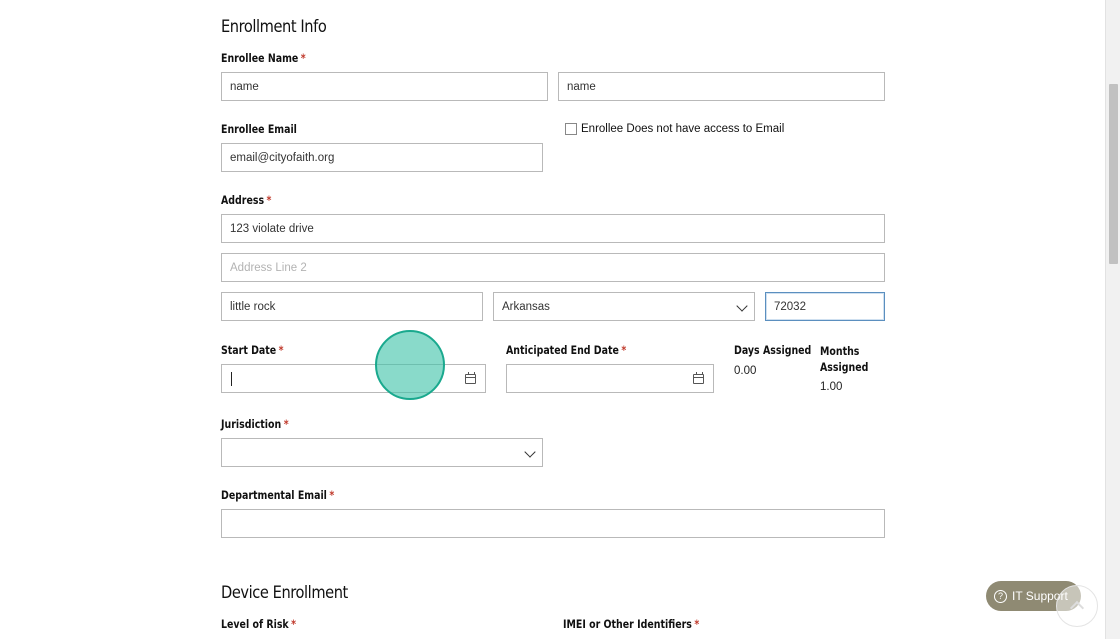 The height and width of the screenshot is (639, 1120). I want to click on first-name-input: name, so click(384, 86).